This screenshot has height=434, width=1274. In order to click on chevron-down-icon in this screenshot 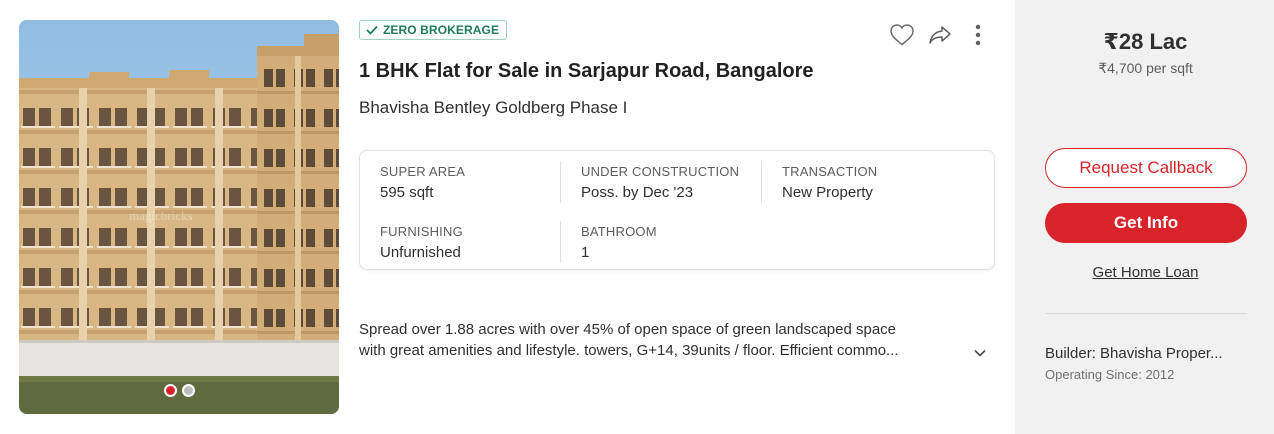, I will do `click(980, 353)`.